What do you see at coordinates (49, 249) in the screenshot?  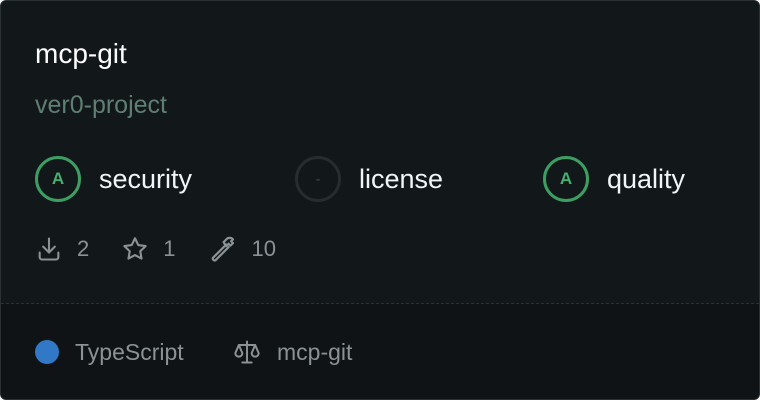 I see `download-icon` at bounding box center [49, 249].